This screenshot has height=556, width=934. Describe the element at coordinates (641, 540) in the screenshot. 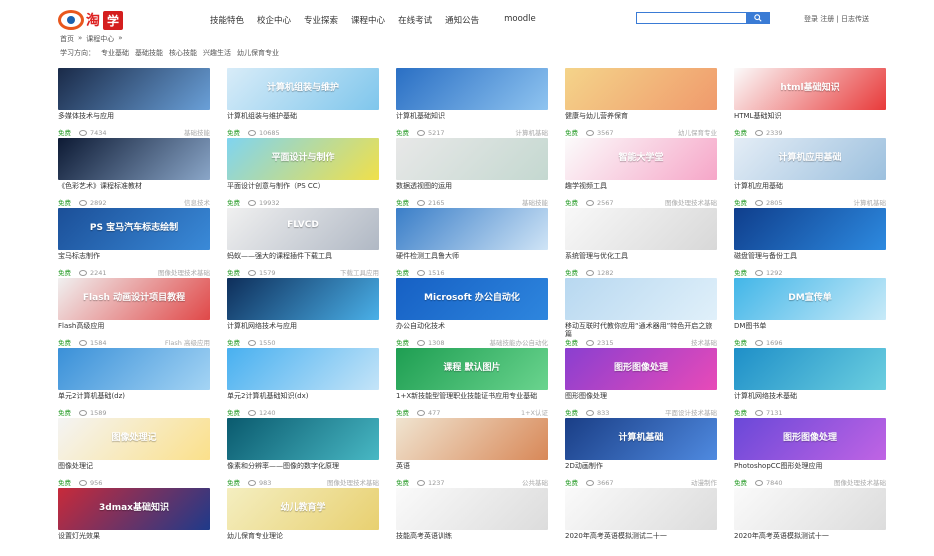

I see `course-title: 2020年高考英语模拟测试二十一` at that location.